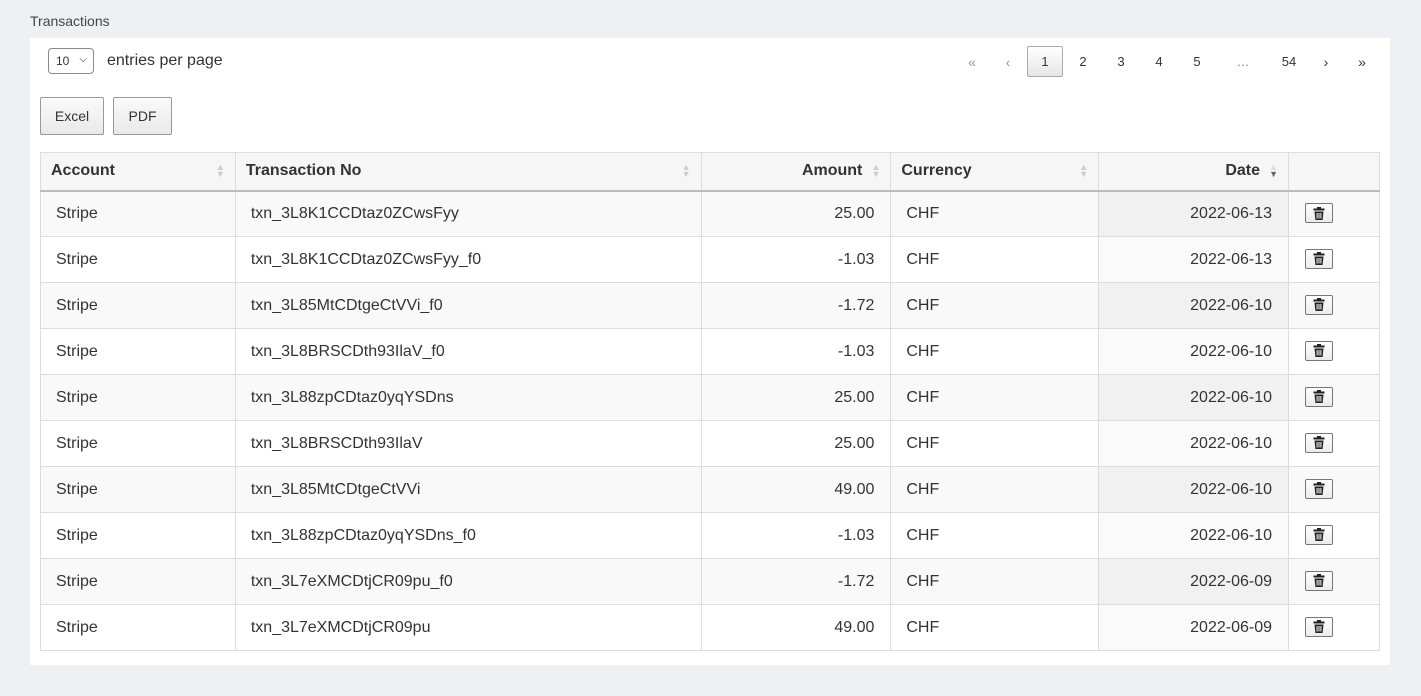  I want to click on cell-transaction-no: txn_3L8K1CCDtaz0ZCwsFyy_f0, so click(468, 259).